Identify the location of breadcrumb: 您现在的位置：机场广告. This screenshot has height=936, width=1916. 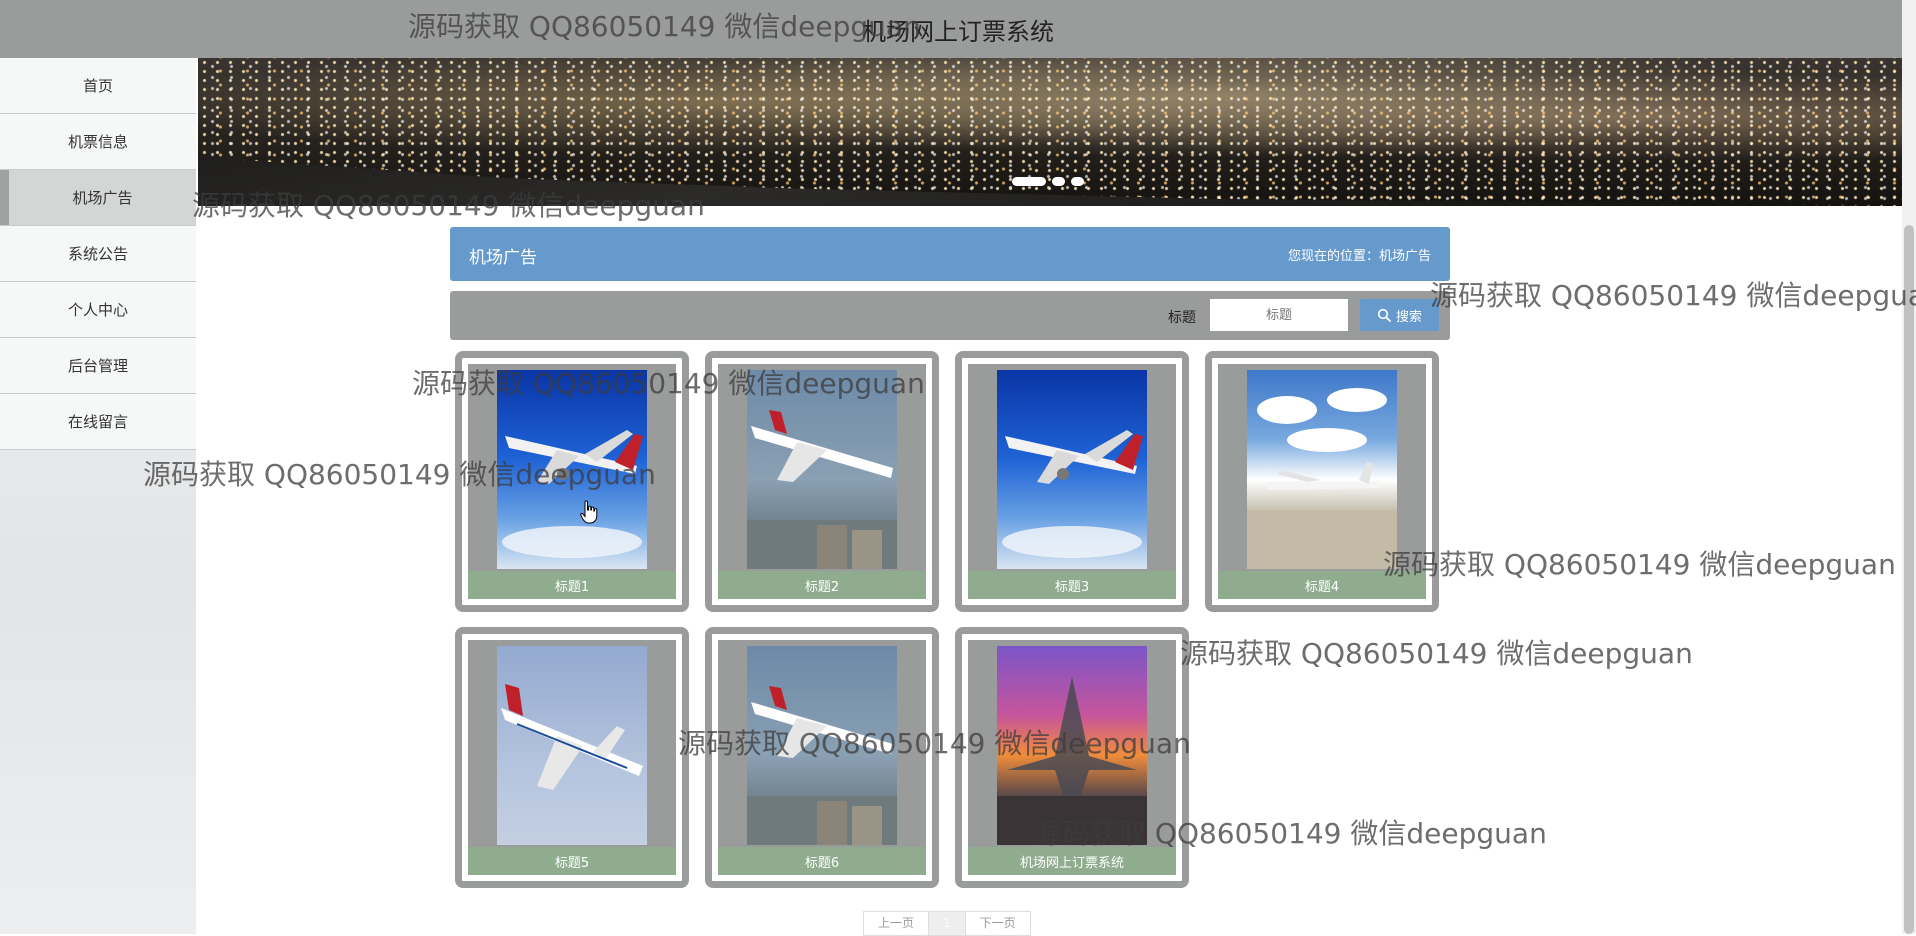
(1359, 256).